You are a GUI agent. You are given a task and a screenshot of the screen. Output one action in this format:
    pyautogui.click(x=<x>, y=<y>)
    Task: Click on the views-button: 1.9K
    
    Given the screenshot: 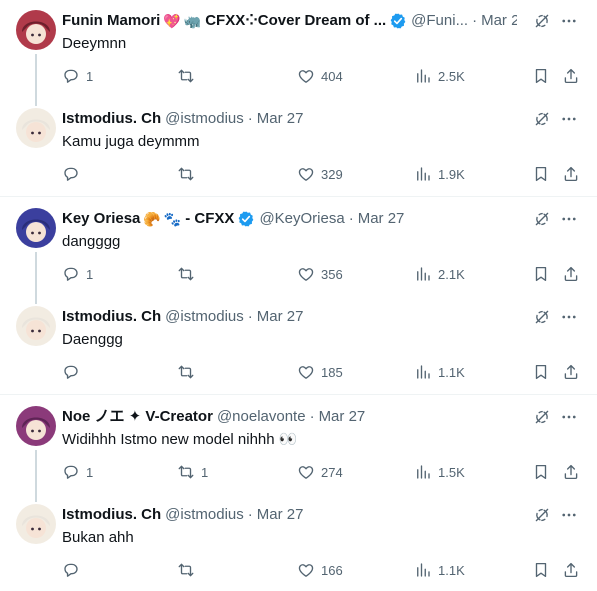 What is the action you would take?
    pyautogui.click(x=439, y=174)
    